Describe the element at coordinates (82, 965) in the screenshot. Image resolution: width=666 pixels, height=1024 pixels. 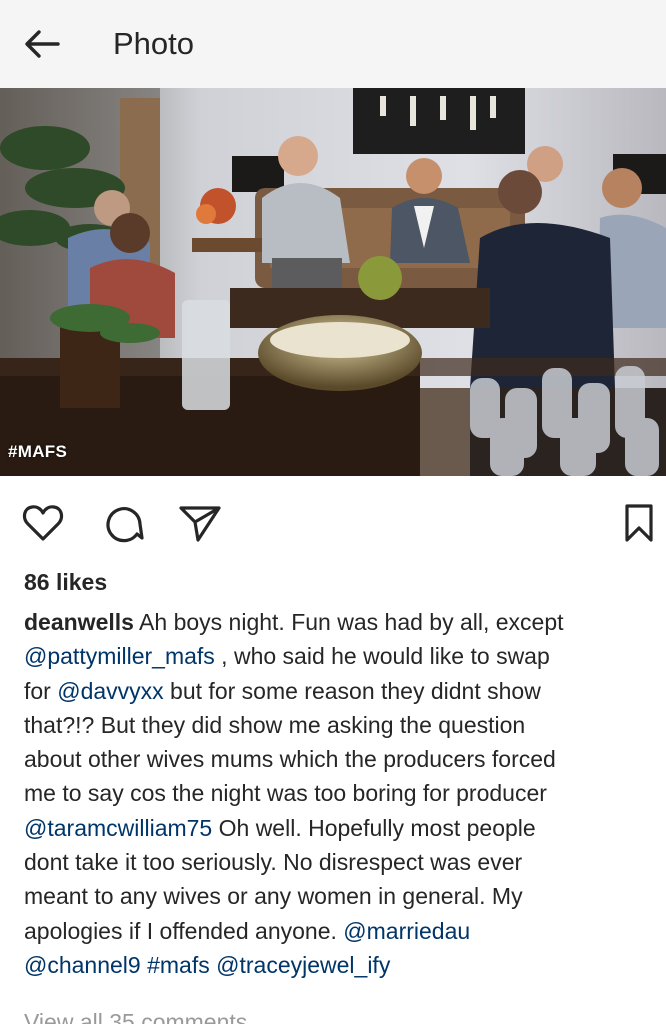
I see `mention-link: @channel9` at that location.